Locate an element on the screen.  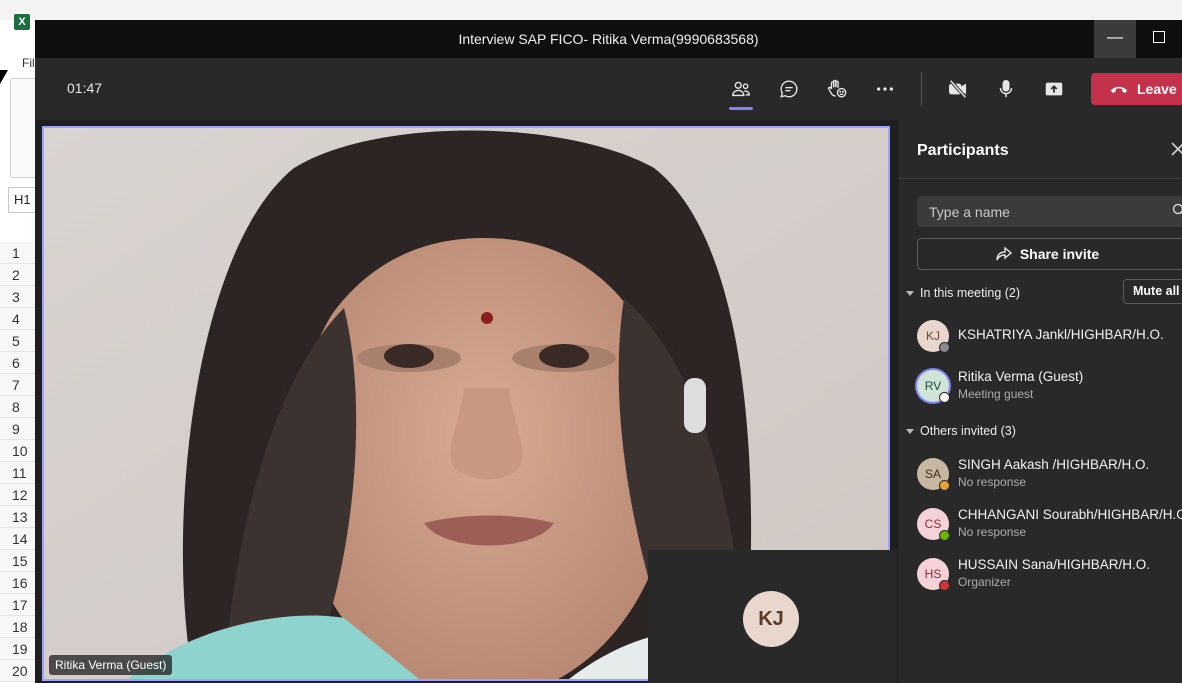
excel-row-header: 1 is located at coordinates (18, 253).